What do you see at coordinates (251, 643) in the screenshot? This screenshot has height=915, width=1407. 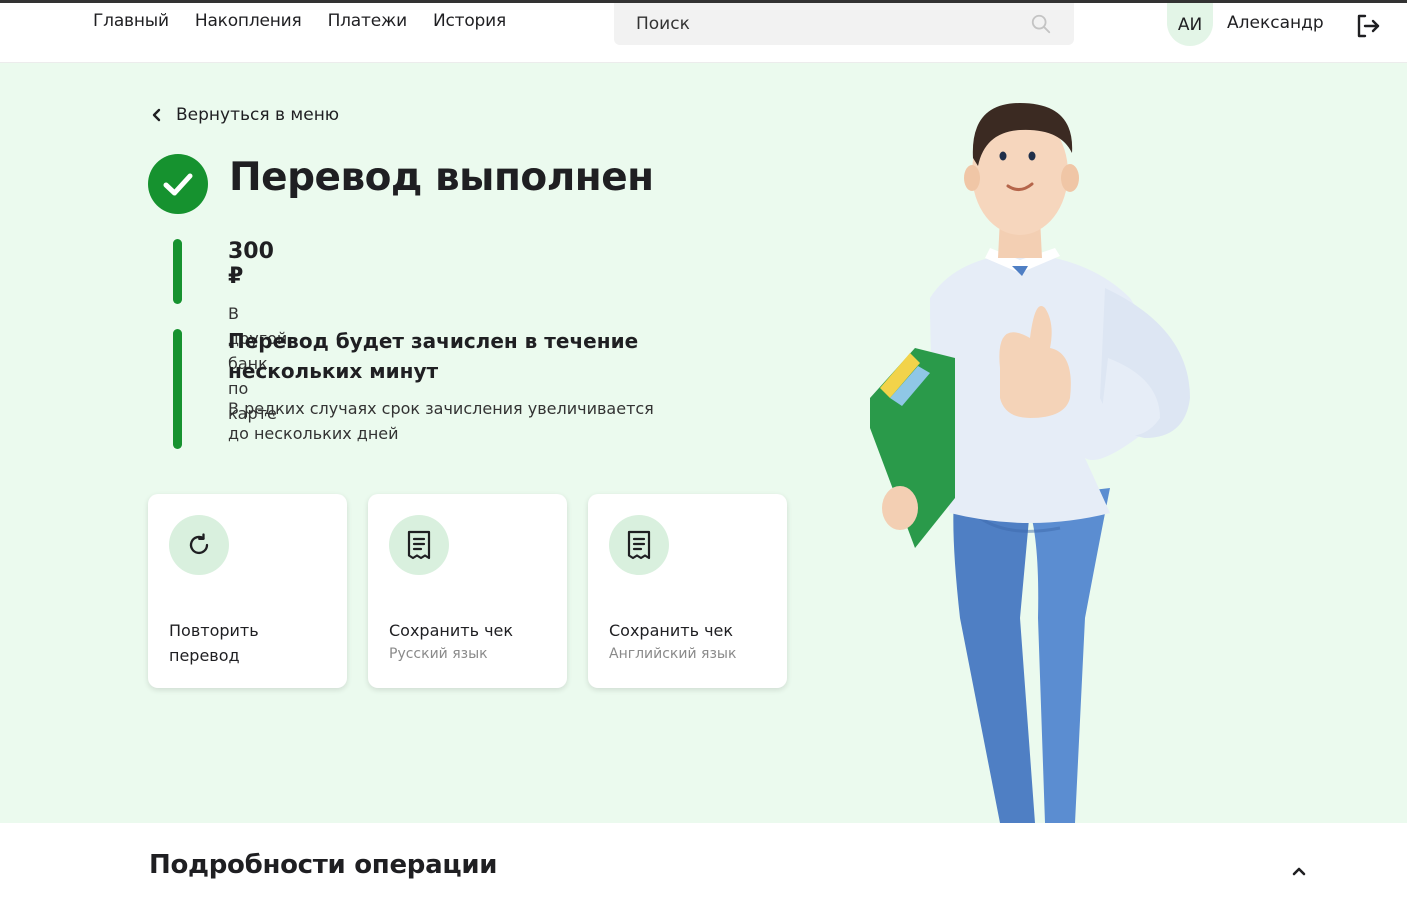 I see `card-text: Повторить перевод` at bounding box center [251, 643].